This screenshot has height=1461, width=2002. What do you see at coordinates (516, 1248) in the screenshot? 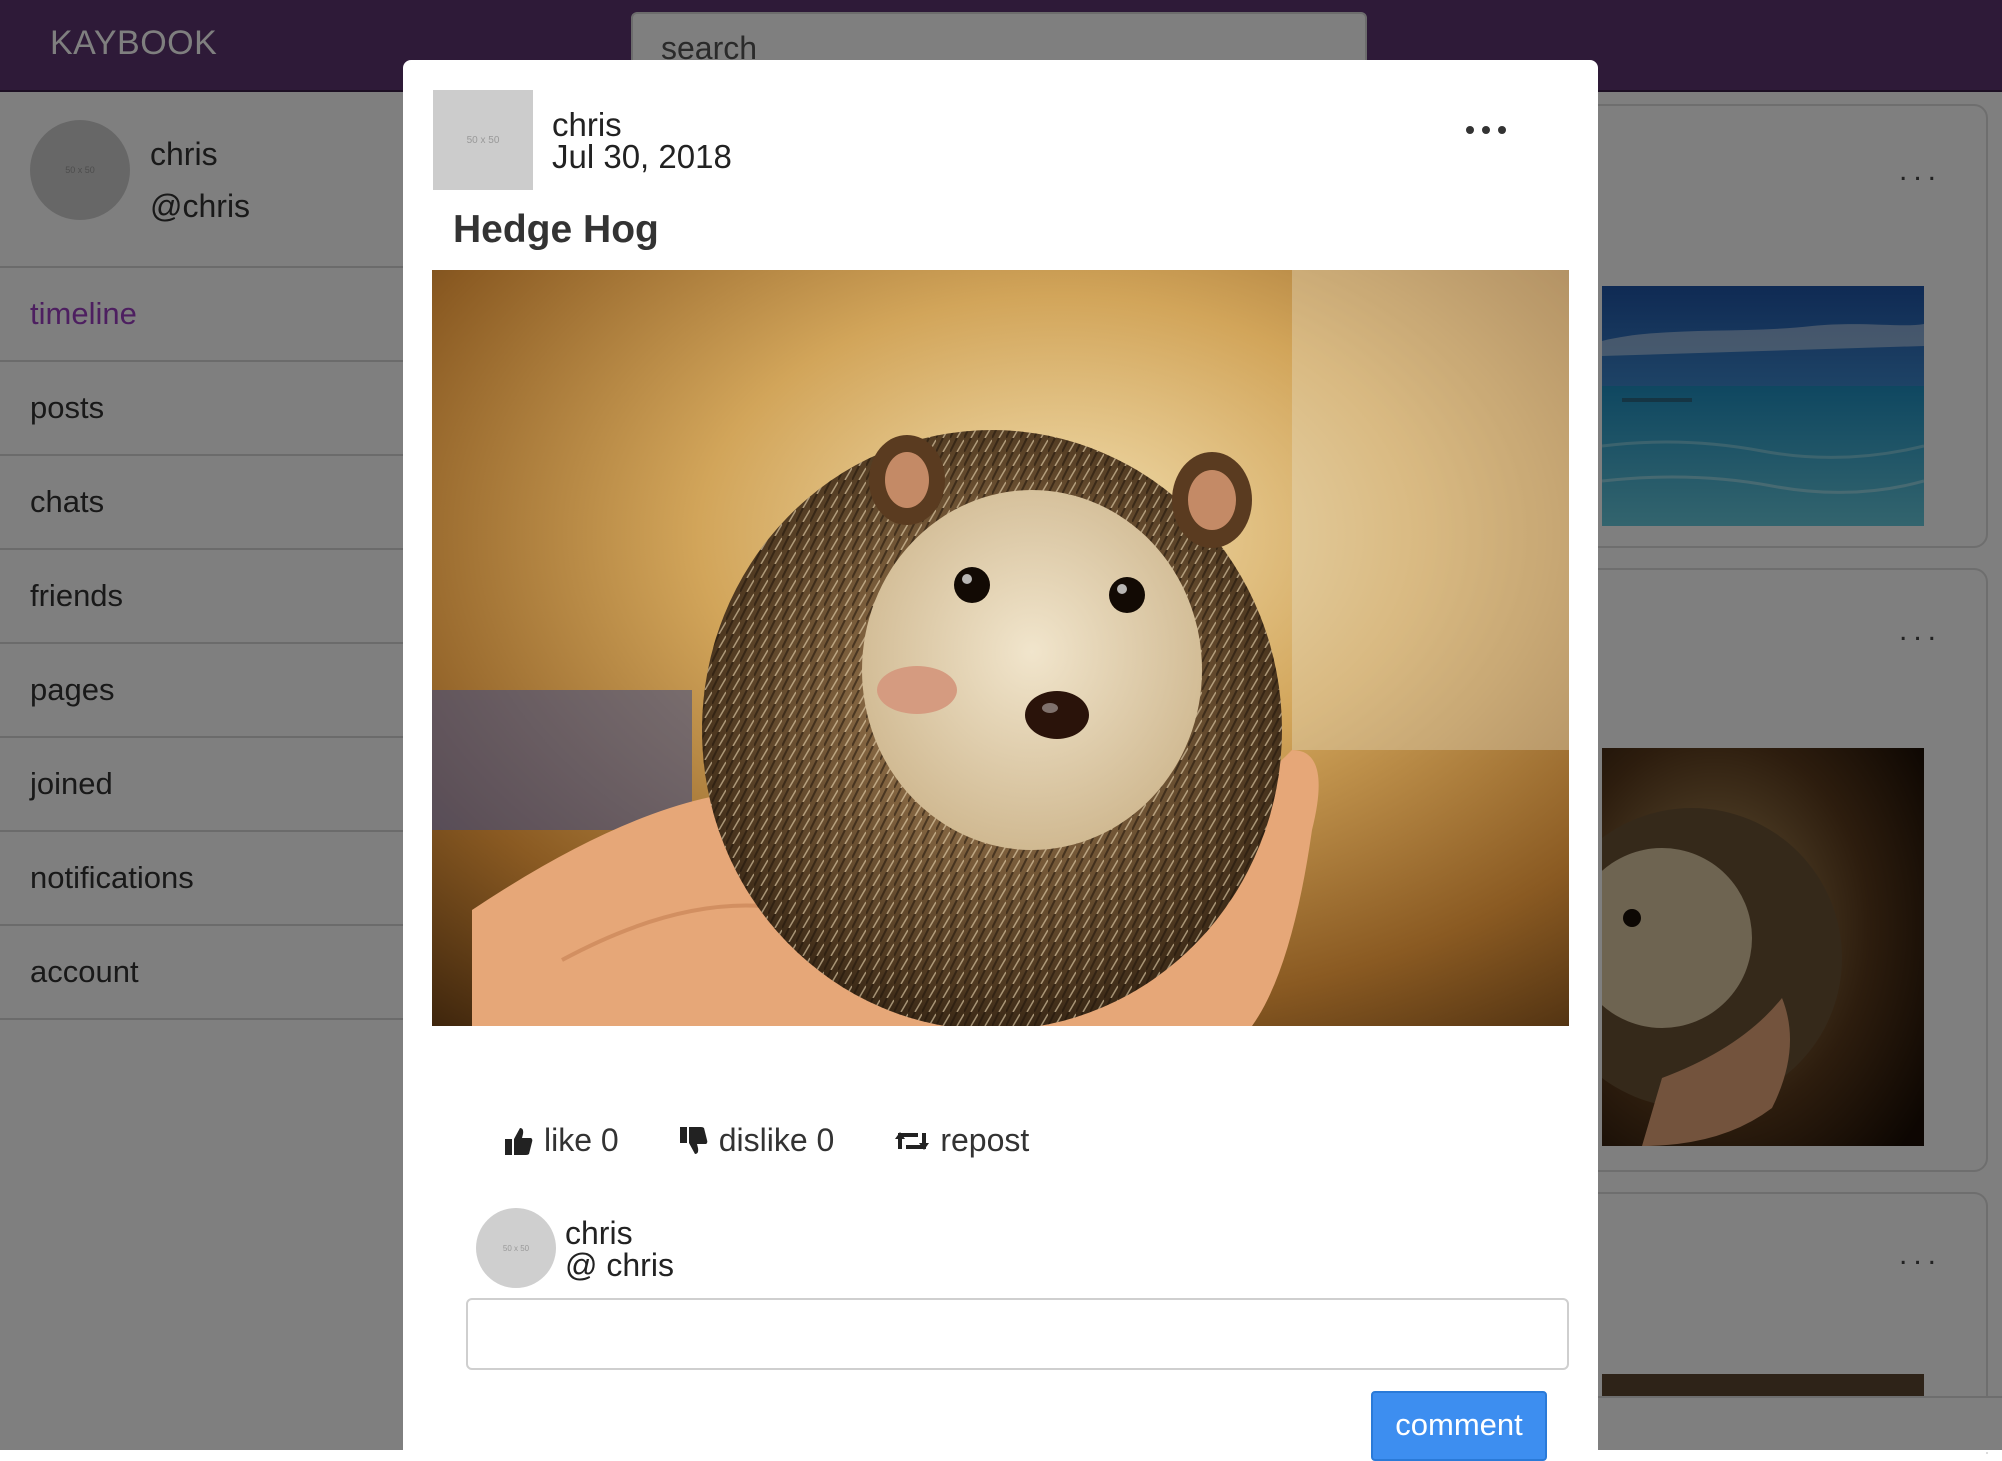
I see `comment-avatar: 50 x 50` at bounding box center [516, 1248].